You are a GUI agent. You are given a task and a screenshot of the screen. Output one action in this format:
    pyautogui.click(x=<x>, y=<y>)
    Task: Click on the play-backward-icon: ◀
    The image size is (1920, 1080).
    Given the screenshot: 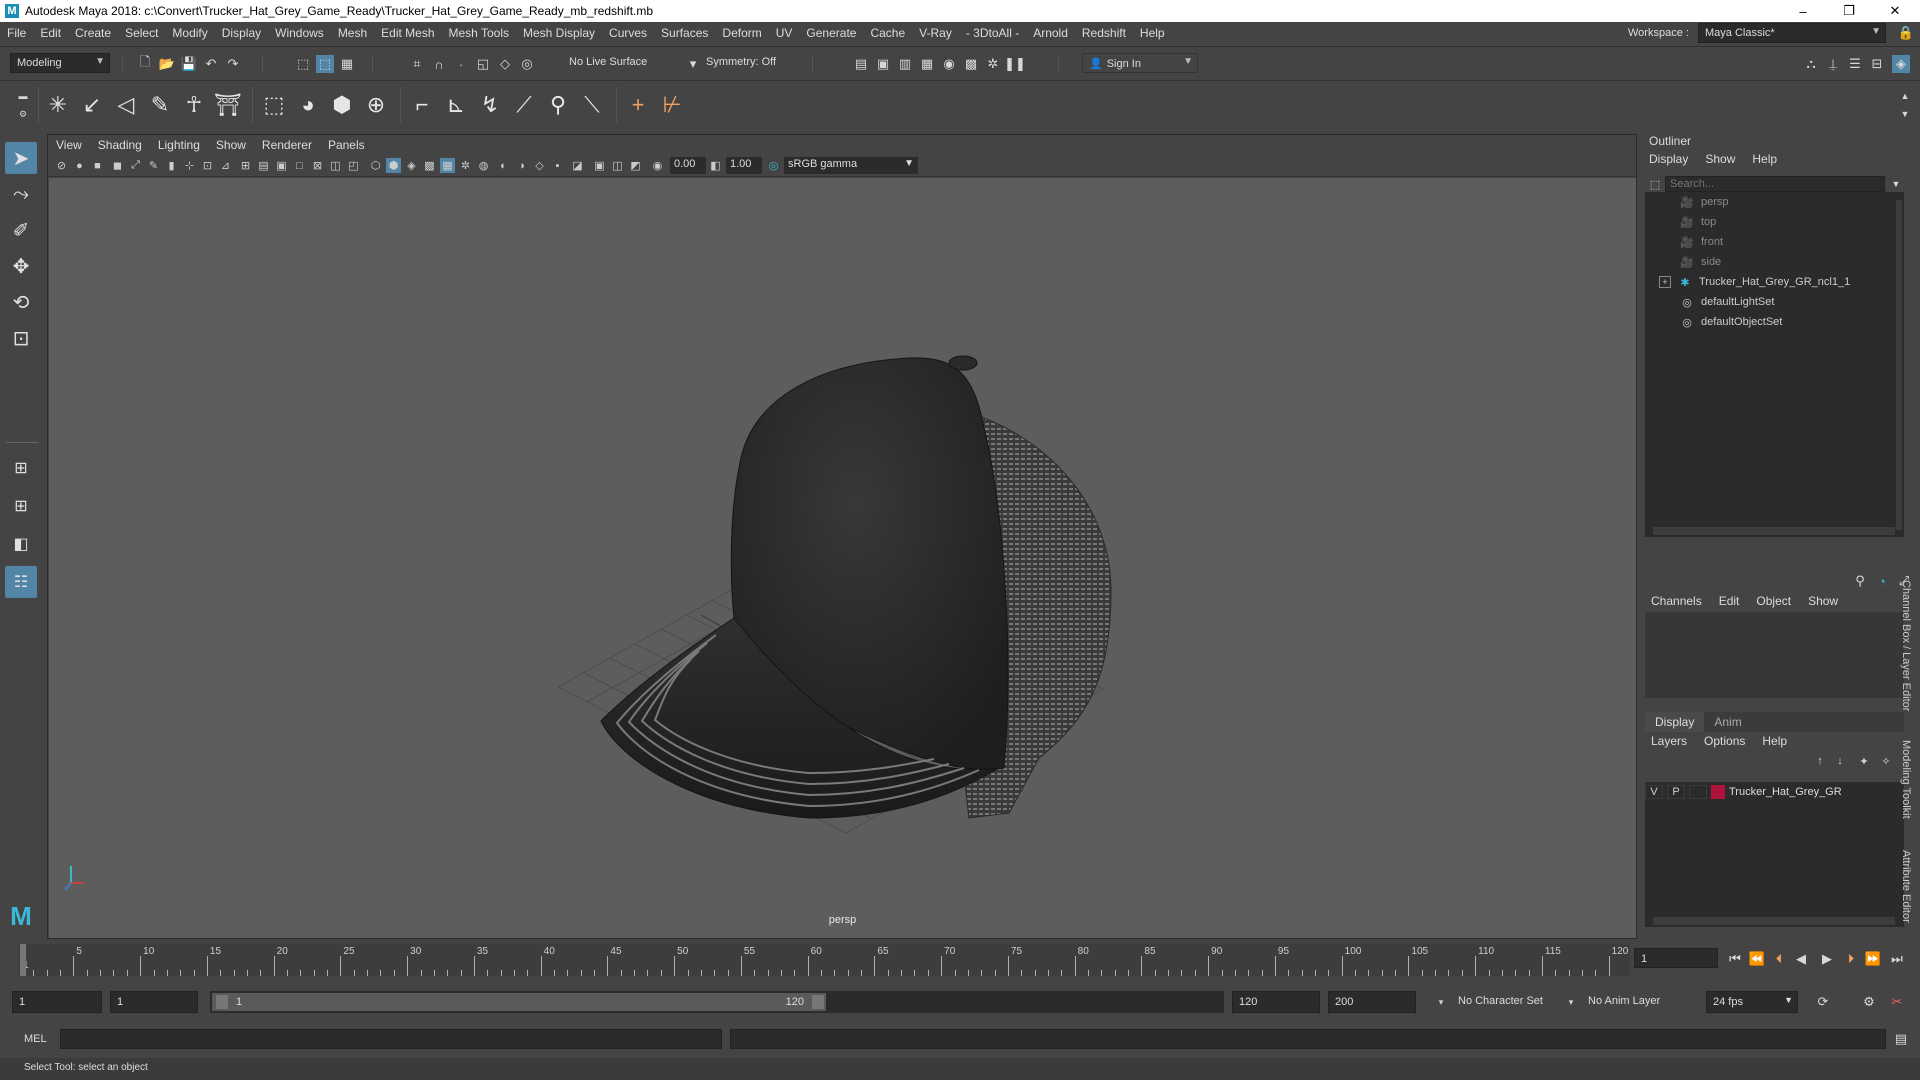 What is the action you would take?
    pyautogui.click(x=1801, y=959)
    